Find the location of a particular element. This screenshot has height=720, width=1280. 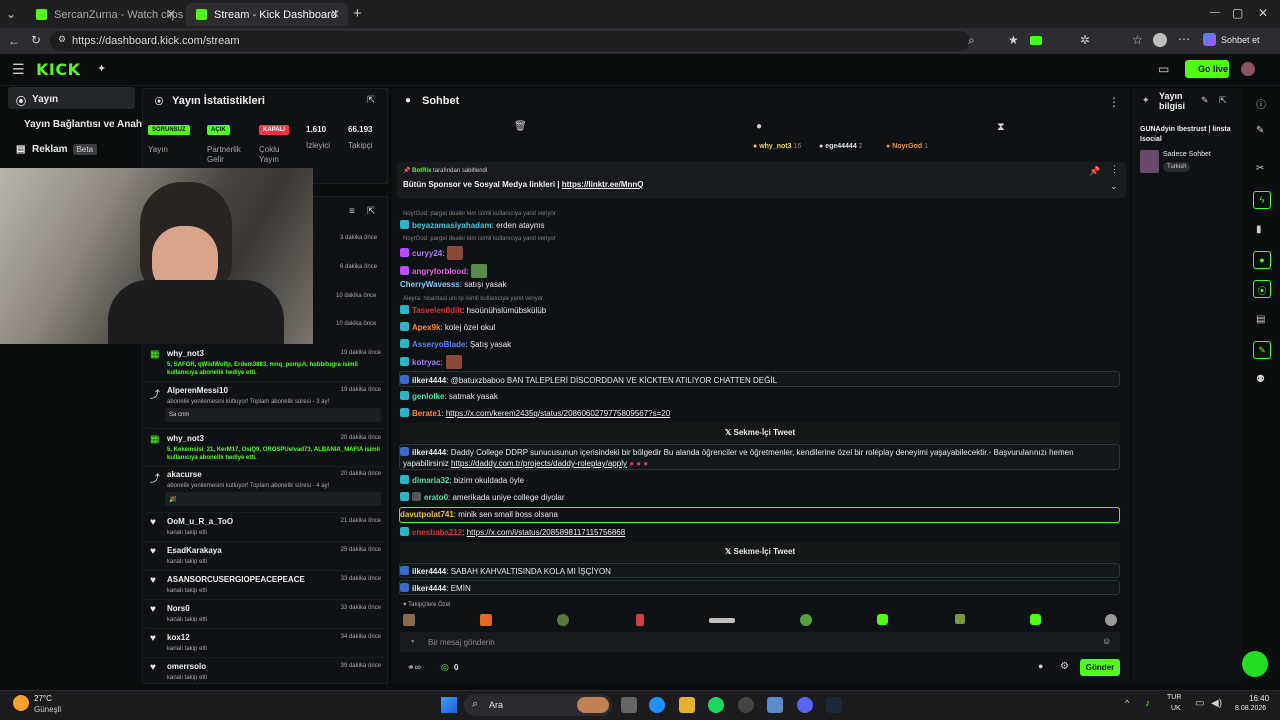

hourglass-icon: ⧗ is located at coordinates (1001, 127).